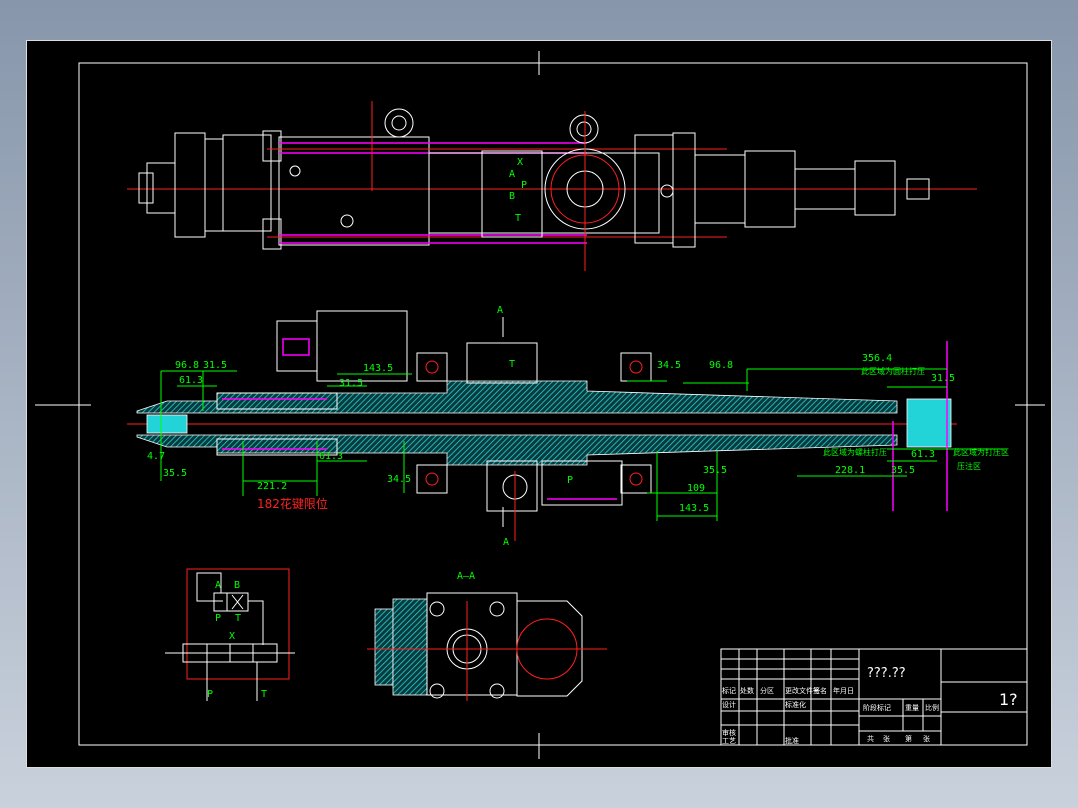  Describe the element at coordinates (820, 690) in the screenshot. I see `header-signature: 签名` at that location.